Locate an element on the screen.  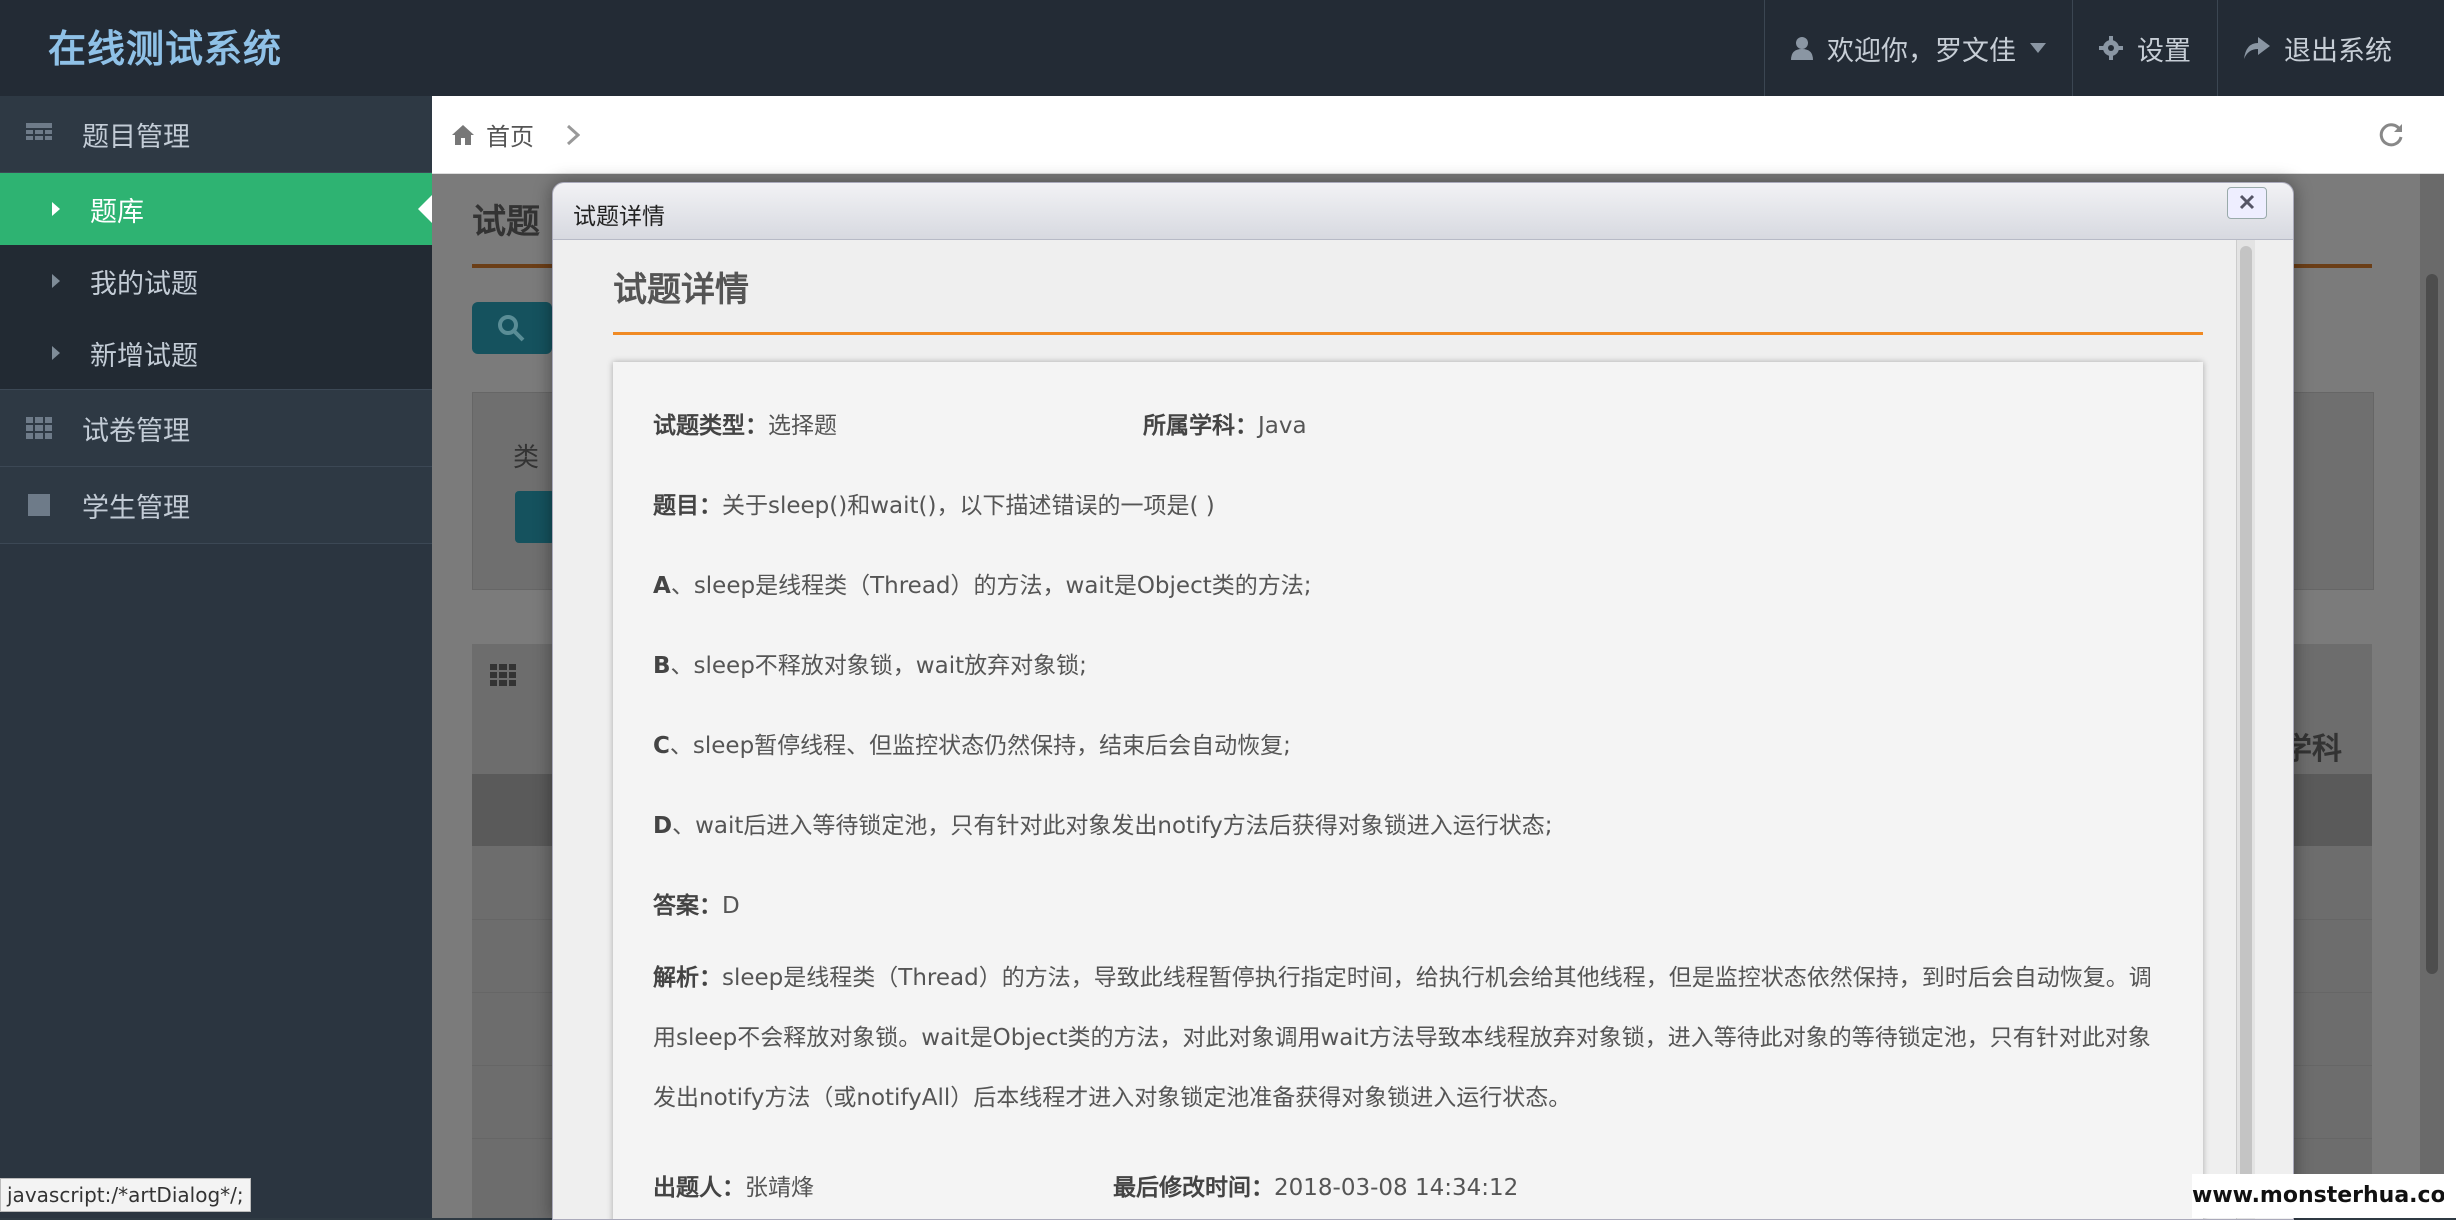
top-nav: 欢迎你，罗文佳 设置 退出系统 is located at coordinates (2091, 48).